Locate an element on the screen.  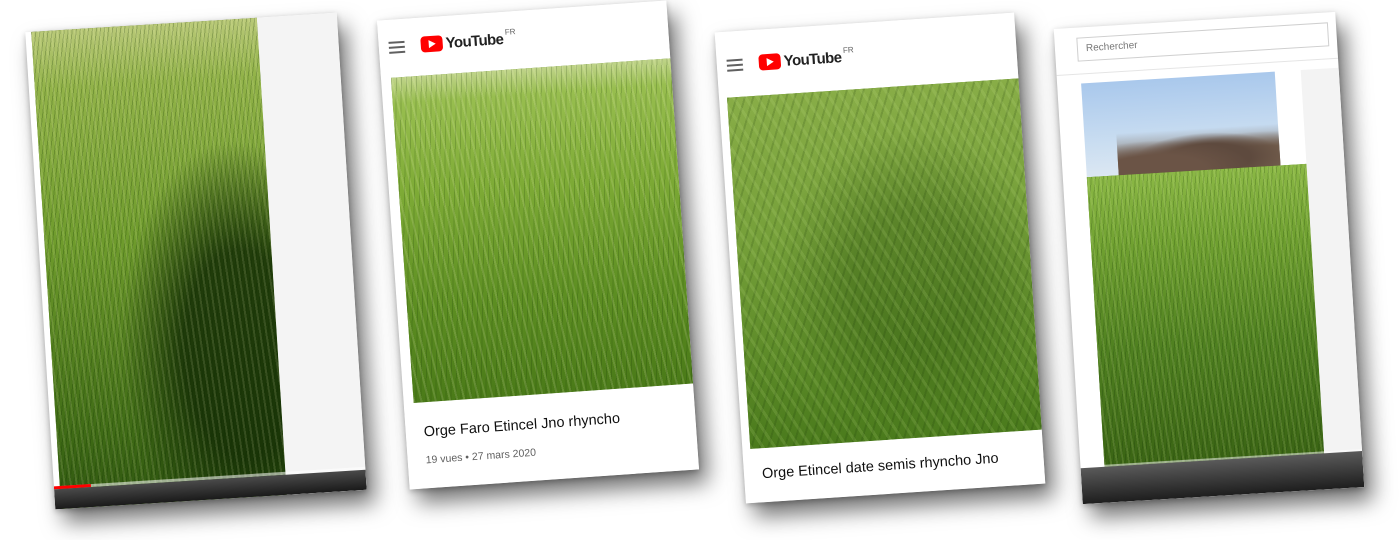
video-title: Orge Faro Etincel Jno rhyncho is located at coordinates (521, 426).